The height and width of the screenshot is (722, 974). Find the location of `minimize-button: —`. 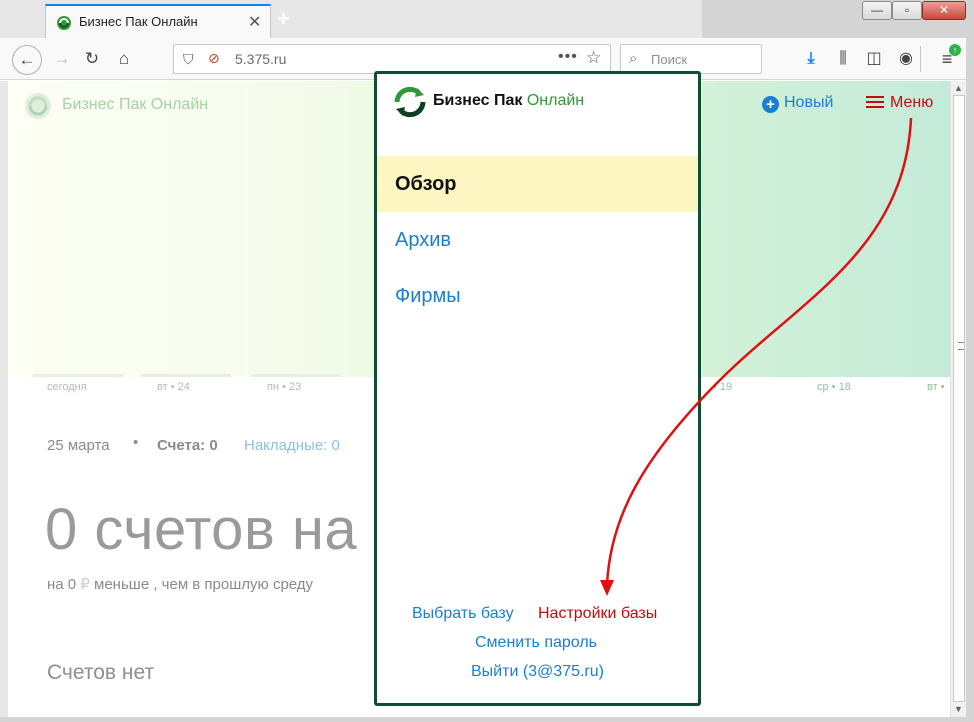

minimize-button: — is located at coordinates (877, 10).